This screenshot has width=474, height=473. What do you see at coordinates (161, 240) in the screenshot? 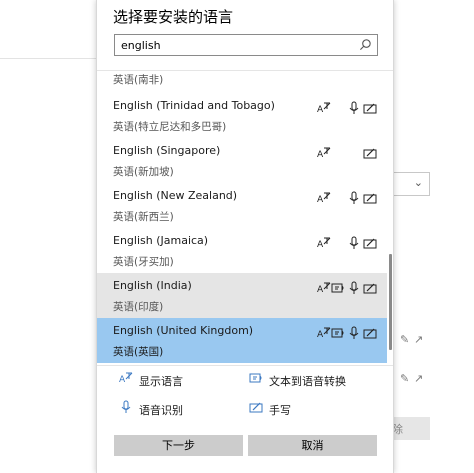
I see `language-name: English (Jamaica)` at bounding box center [161, 240].